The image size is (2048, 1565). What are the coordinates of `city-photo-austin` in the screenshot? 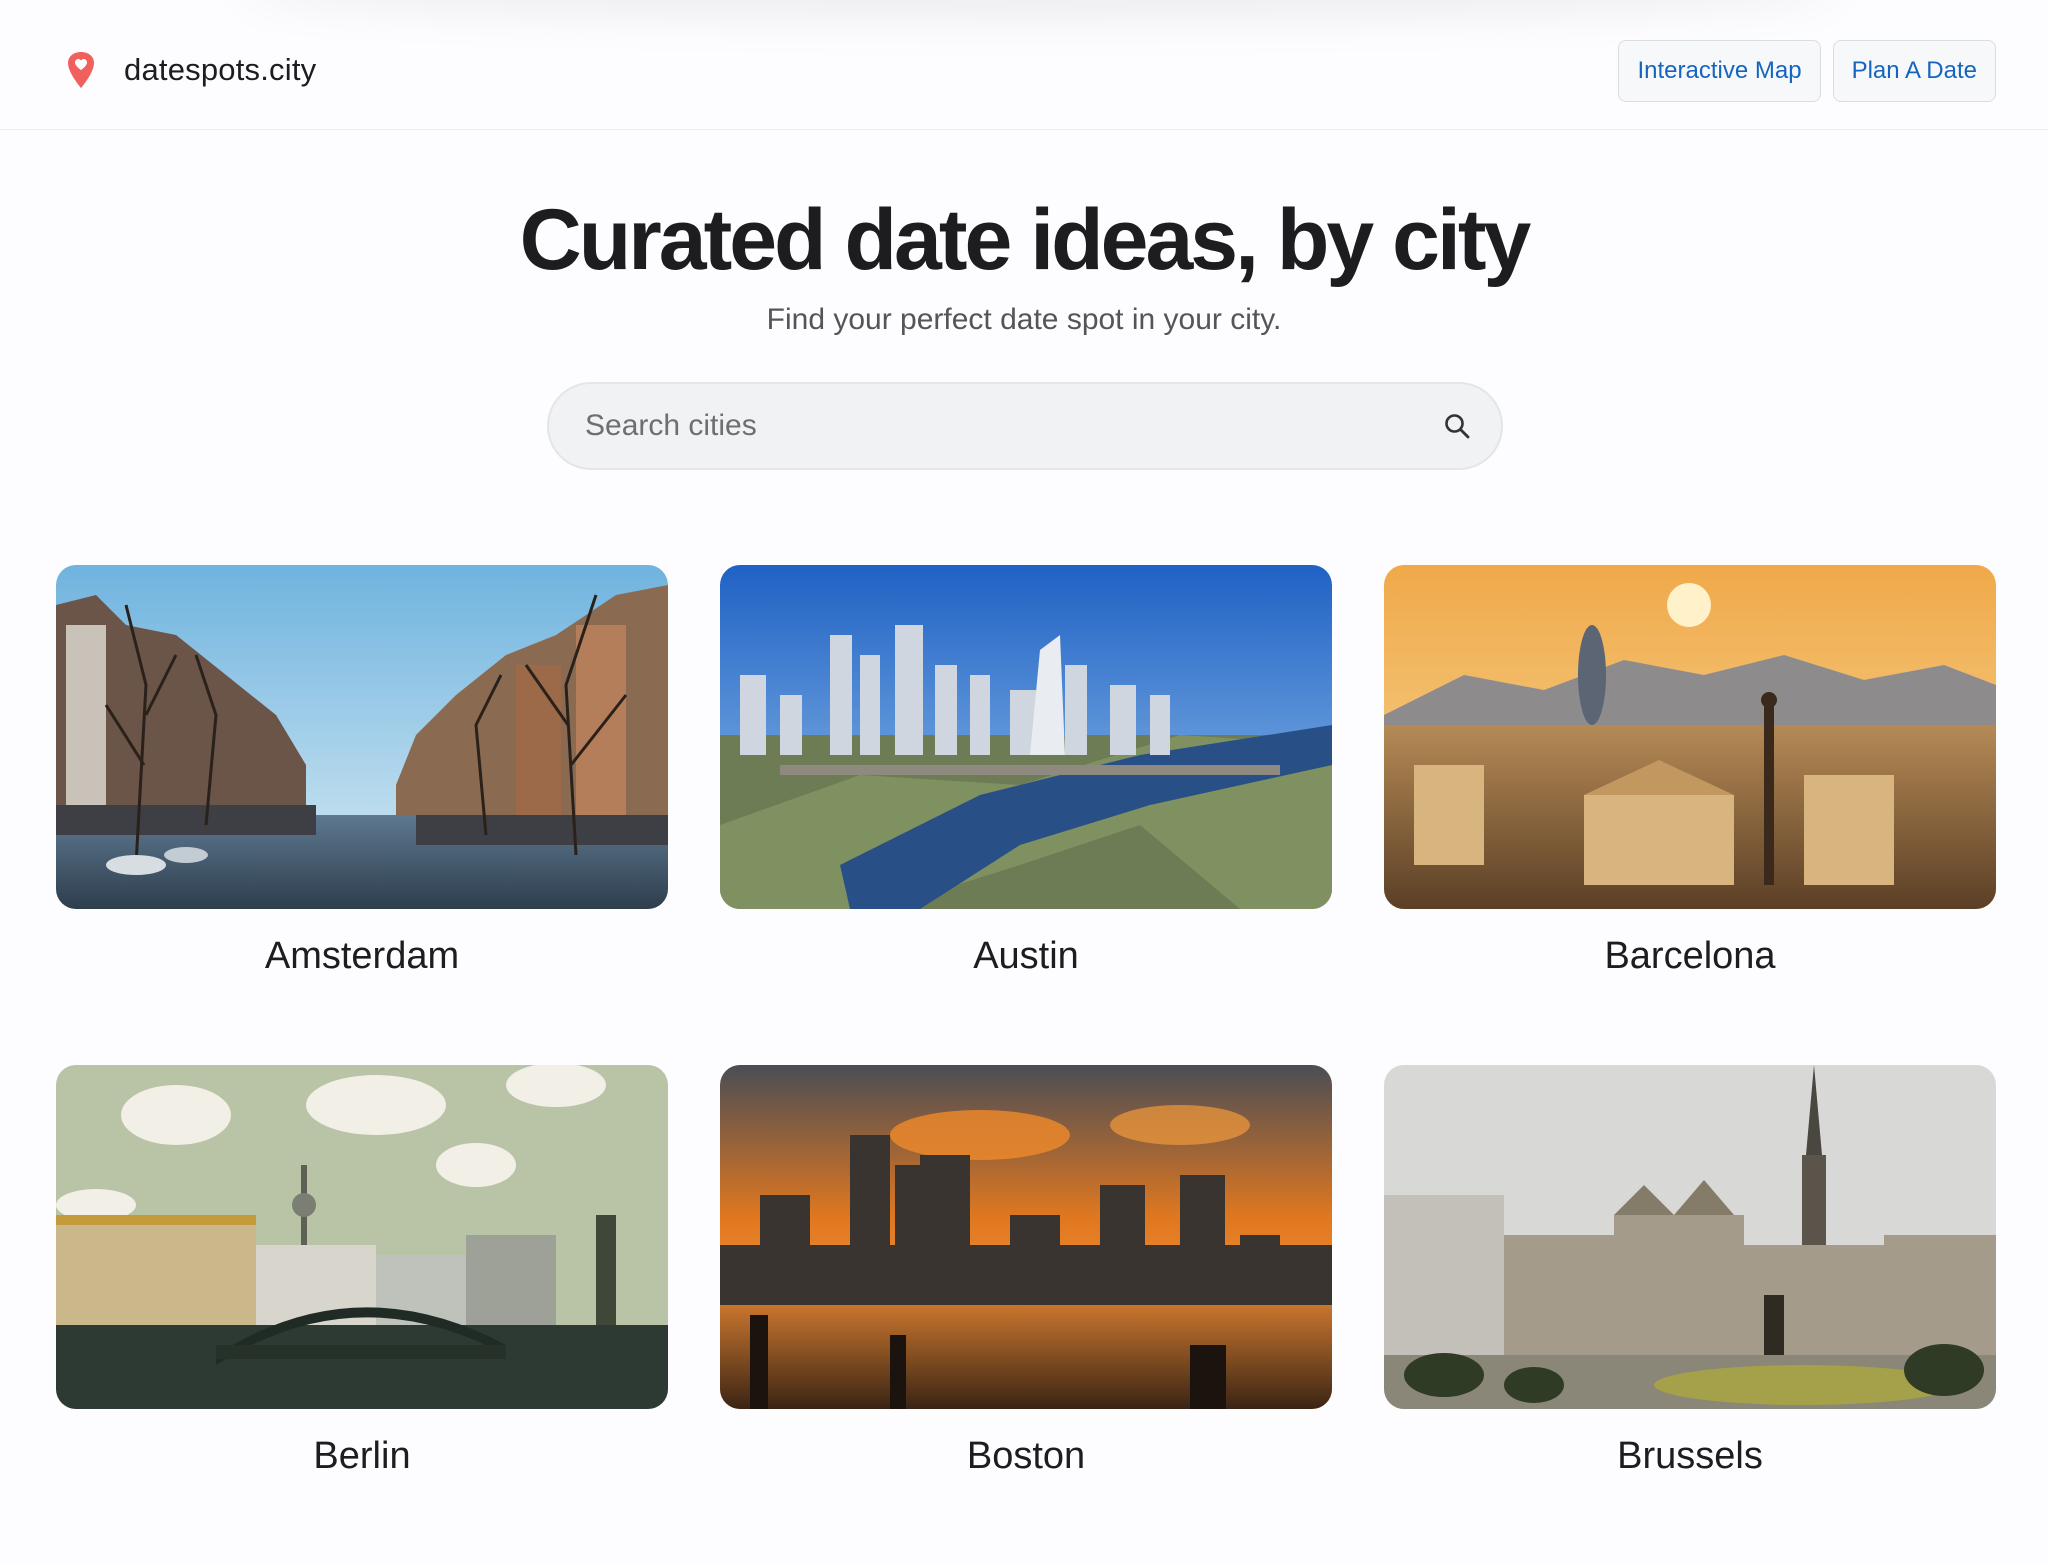 It's located at (1026, 737).